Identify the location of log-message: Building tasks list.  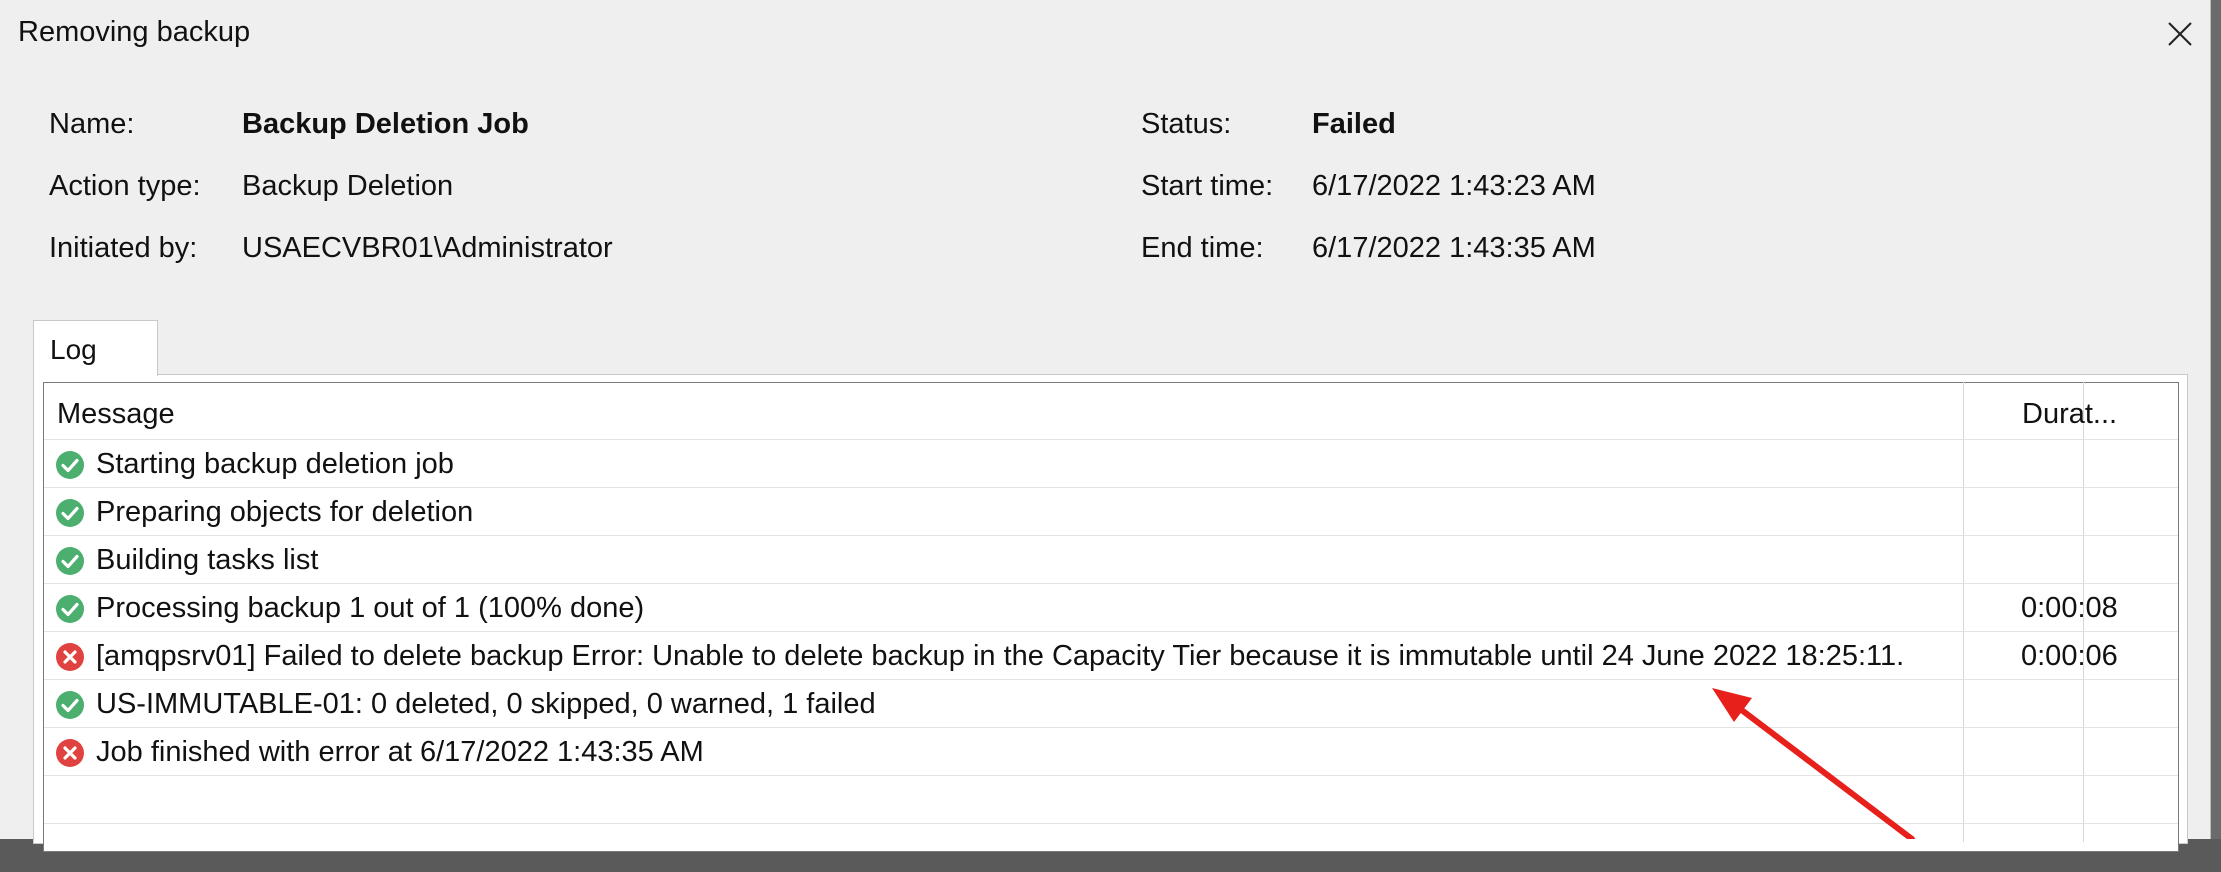
(207, 560).